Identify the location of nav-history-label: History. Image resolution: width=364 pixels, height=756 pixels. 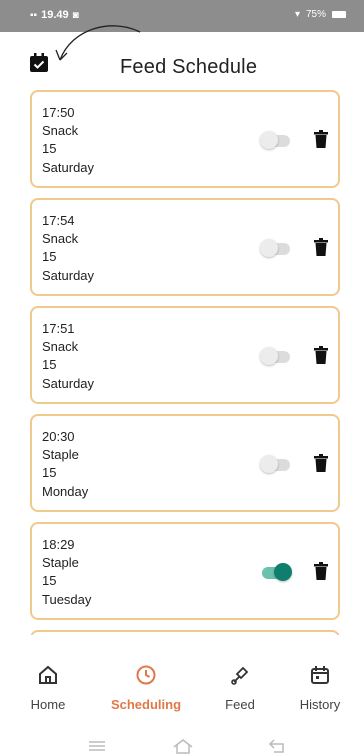
(320, 704).